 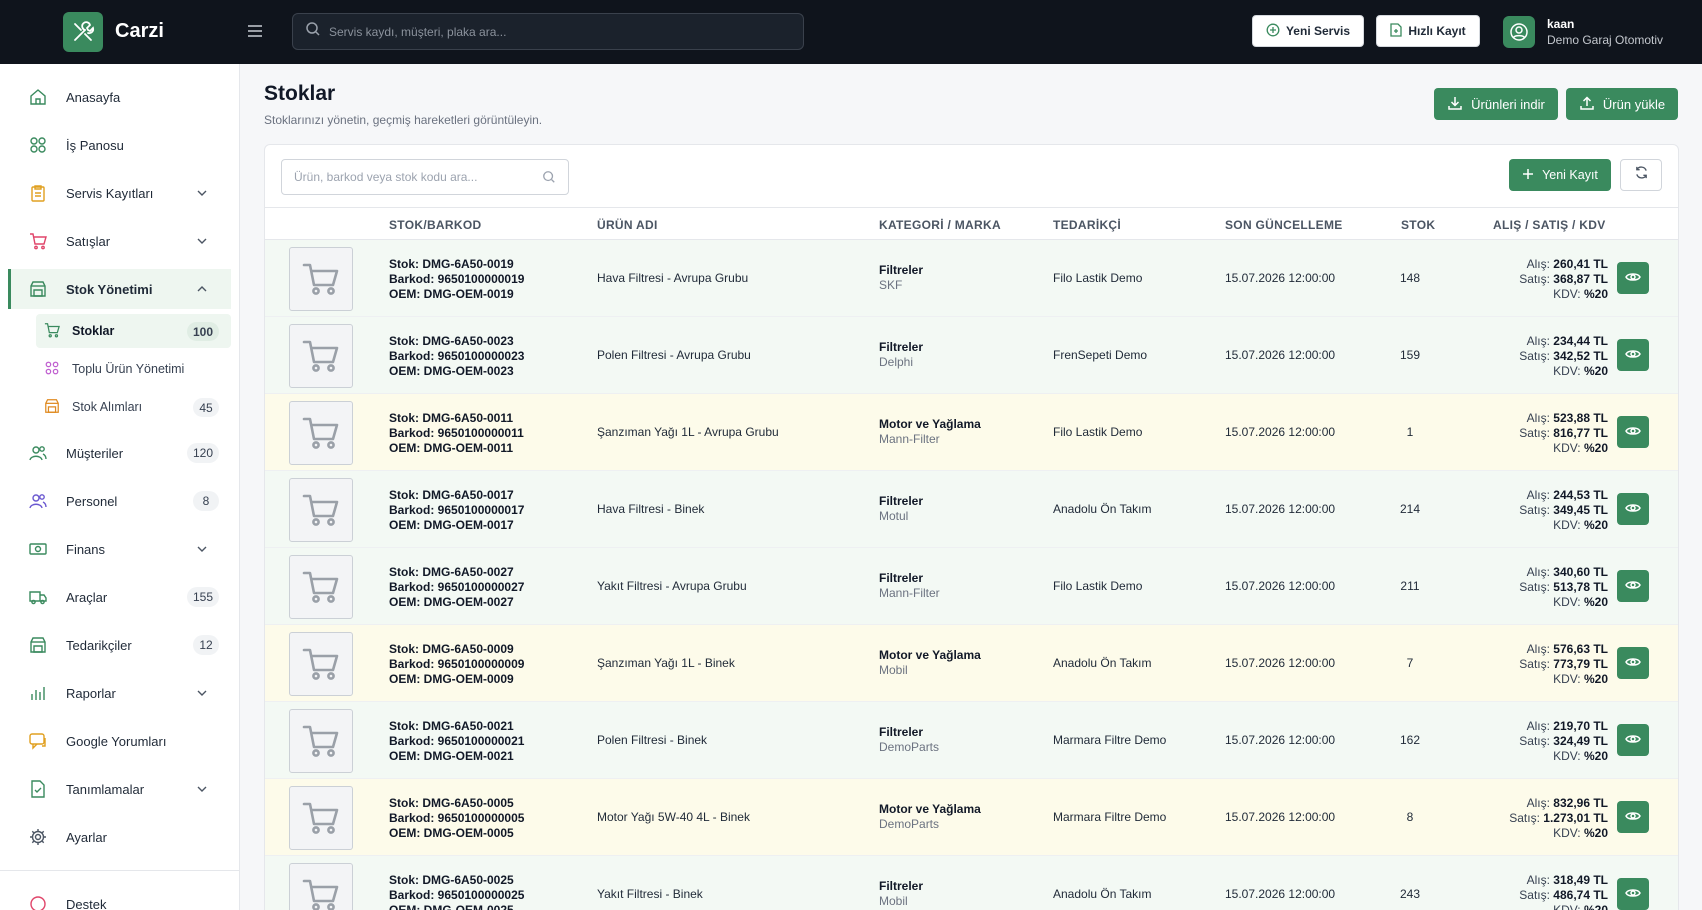 What do you see at coordinates (52, 369) in the screenshot?
I see `grid-icon` at bounding box center [52, 369].